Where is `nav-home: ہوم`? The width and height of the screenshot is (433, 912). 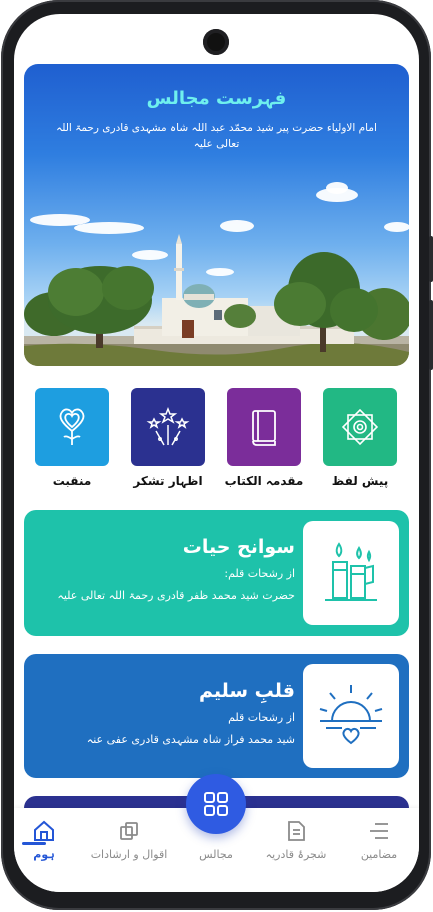 nav-home: ہوم is located at coordinates (49, 839).